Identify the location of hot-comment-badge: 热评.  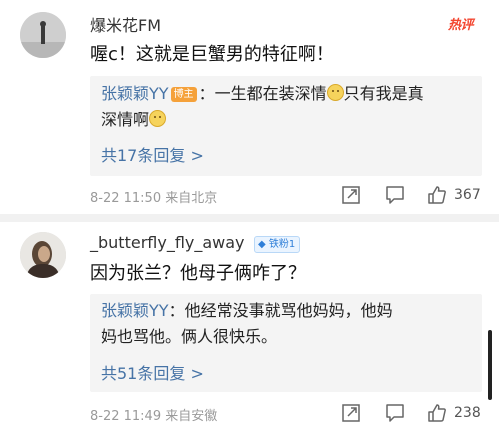
(461, 25).